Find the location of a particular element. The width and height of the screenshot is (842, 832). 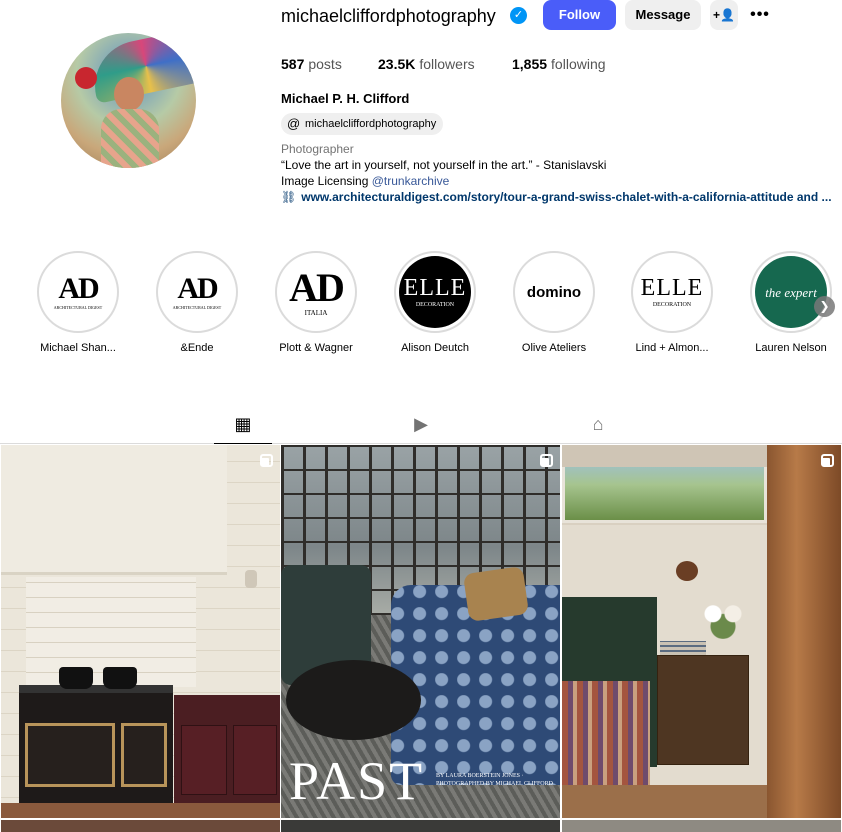

highlight-cover: AD ITALIA is located at coordinates (316, 292).